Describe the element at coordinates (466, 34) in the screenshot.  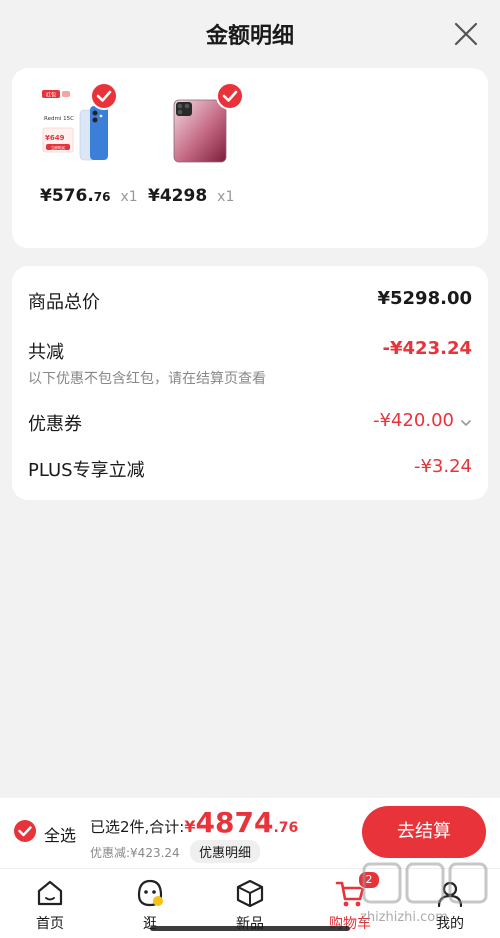
I see `close-icon` at that location.